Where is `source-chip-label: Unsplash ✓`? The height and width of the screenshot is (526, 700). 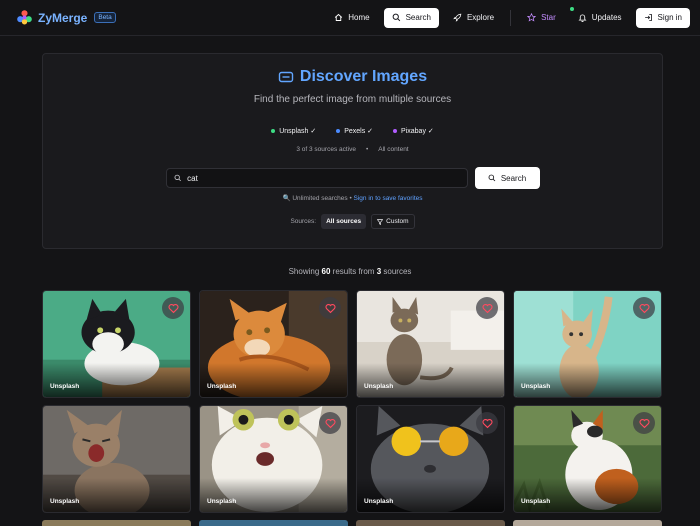
source-chip-label: Unsplash ✓ is located at coordinates (298, 131).